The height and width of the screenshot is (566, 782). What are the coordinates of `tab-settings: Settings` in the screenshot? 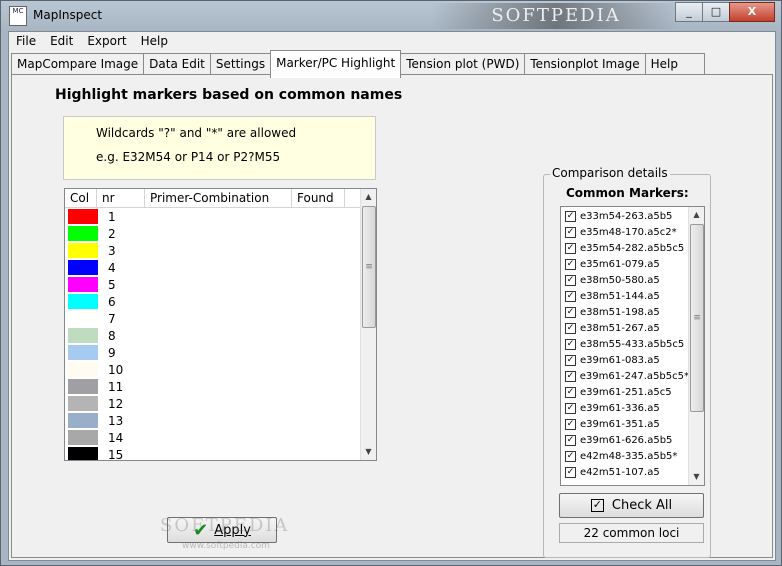 It's located at (240, 64).